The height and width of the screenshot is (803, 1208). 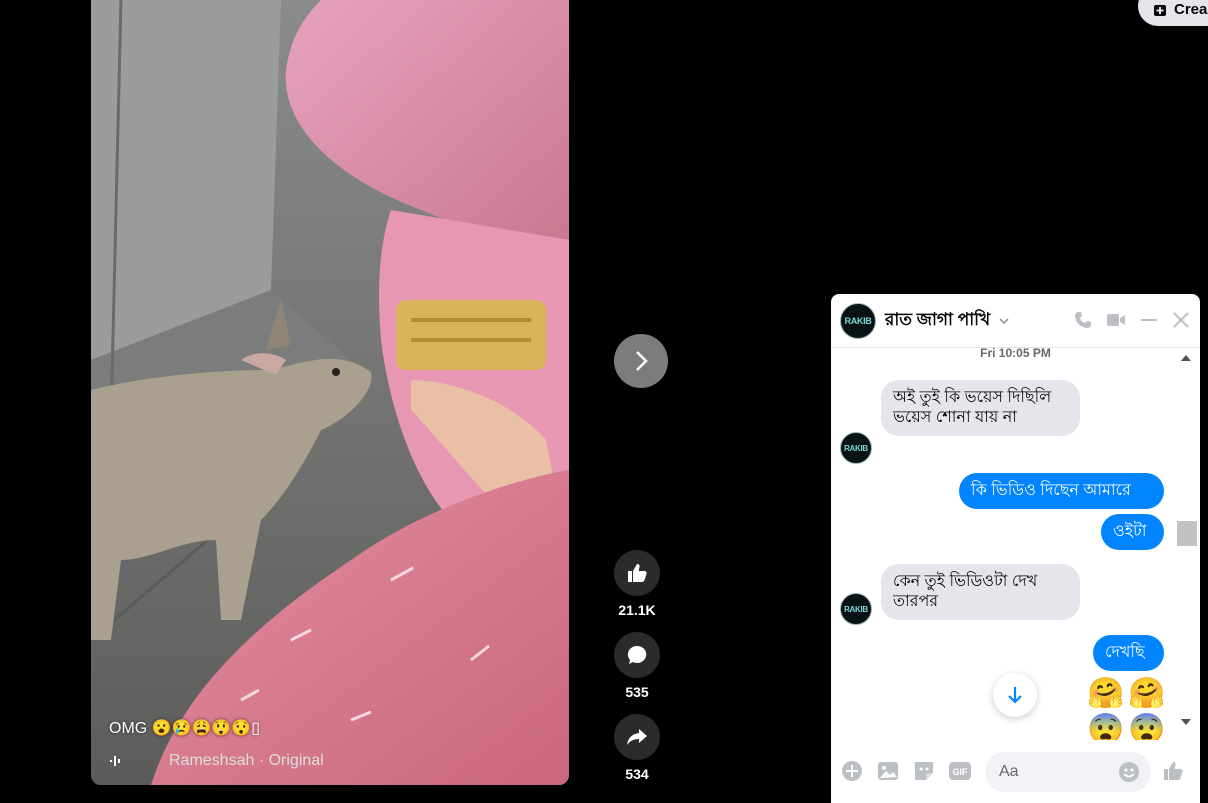 What do you see at coordinates (1132, 532) in the screenshot?
I see `message-outgoing: ওইটা` at bounding box center [1132, 532].